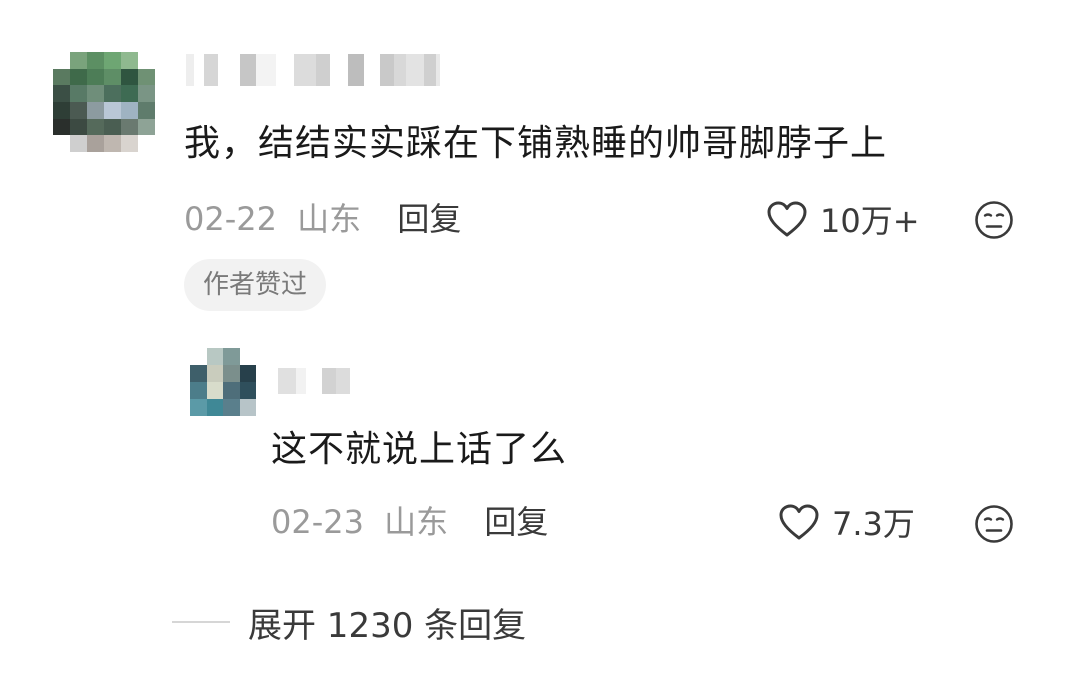  Describe the element at coordinates (277, 219) in the screenshot. I see `comment-date: 02-22 山东` at that location.